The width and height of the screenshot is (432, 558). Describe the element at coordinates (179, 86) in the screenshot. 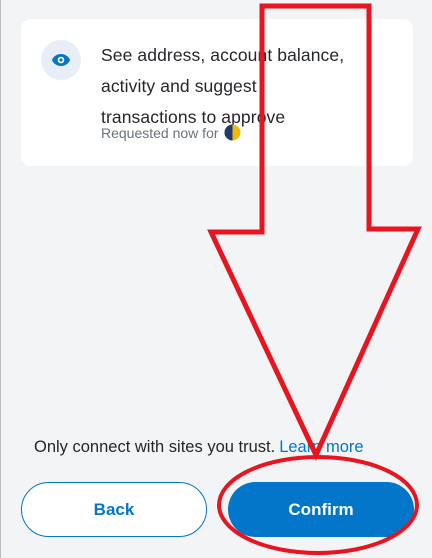

I see `permission-line-2: activity and suggest` at that location.